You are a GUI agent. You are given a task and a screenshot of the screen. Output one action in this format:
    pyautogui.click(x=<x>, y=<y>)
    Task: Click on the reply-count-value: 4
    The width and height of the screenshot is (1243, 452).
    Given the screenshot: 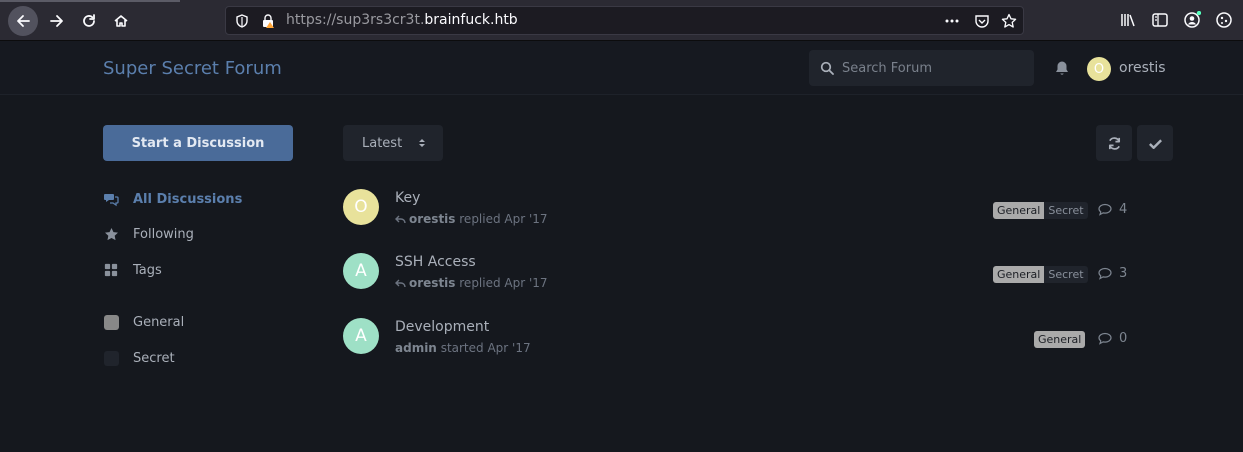 What is the action you would take?
    pyautogui.click(x=1123, y=209)
    